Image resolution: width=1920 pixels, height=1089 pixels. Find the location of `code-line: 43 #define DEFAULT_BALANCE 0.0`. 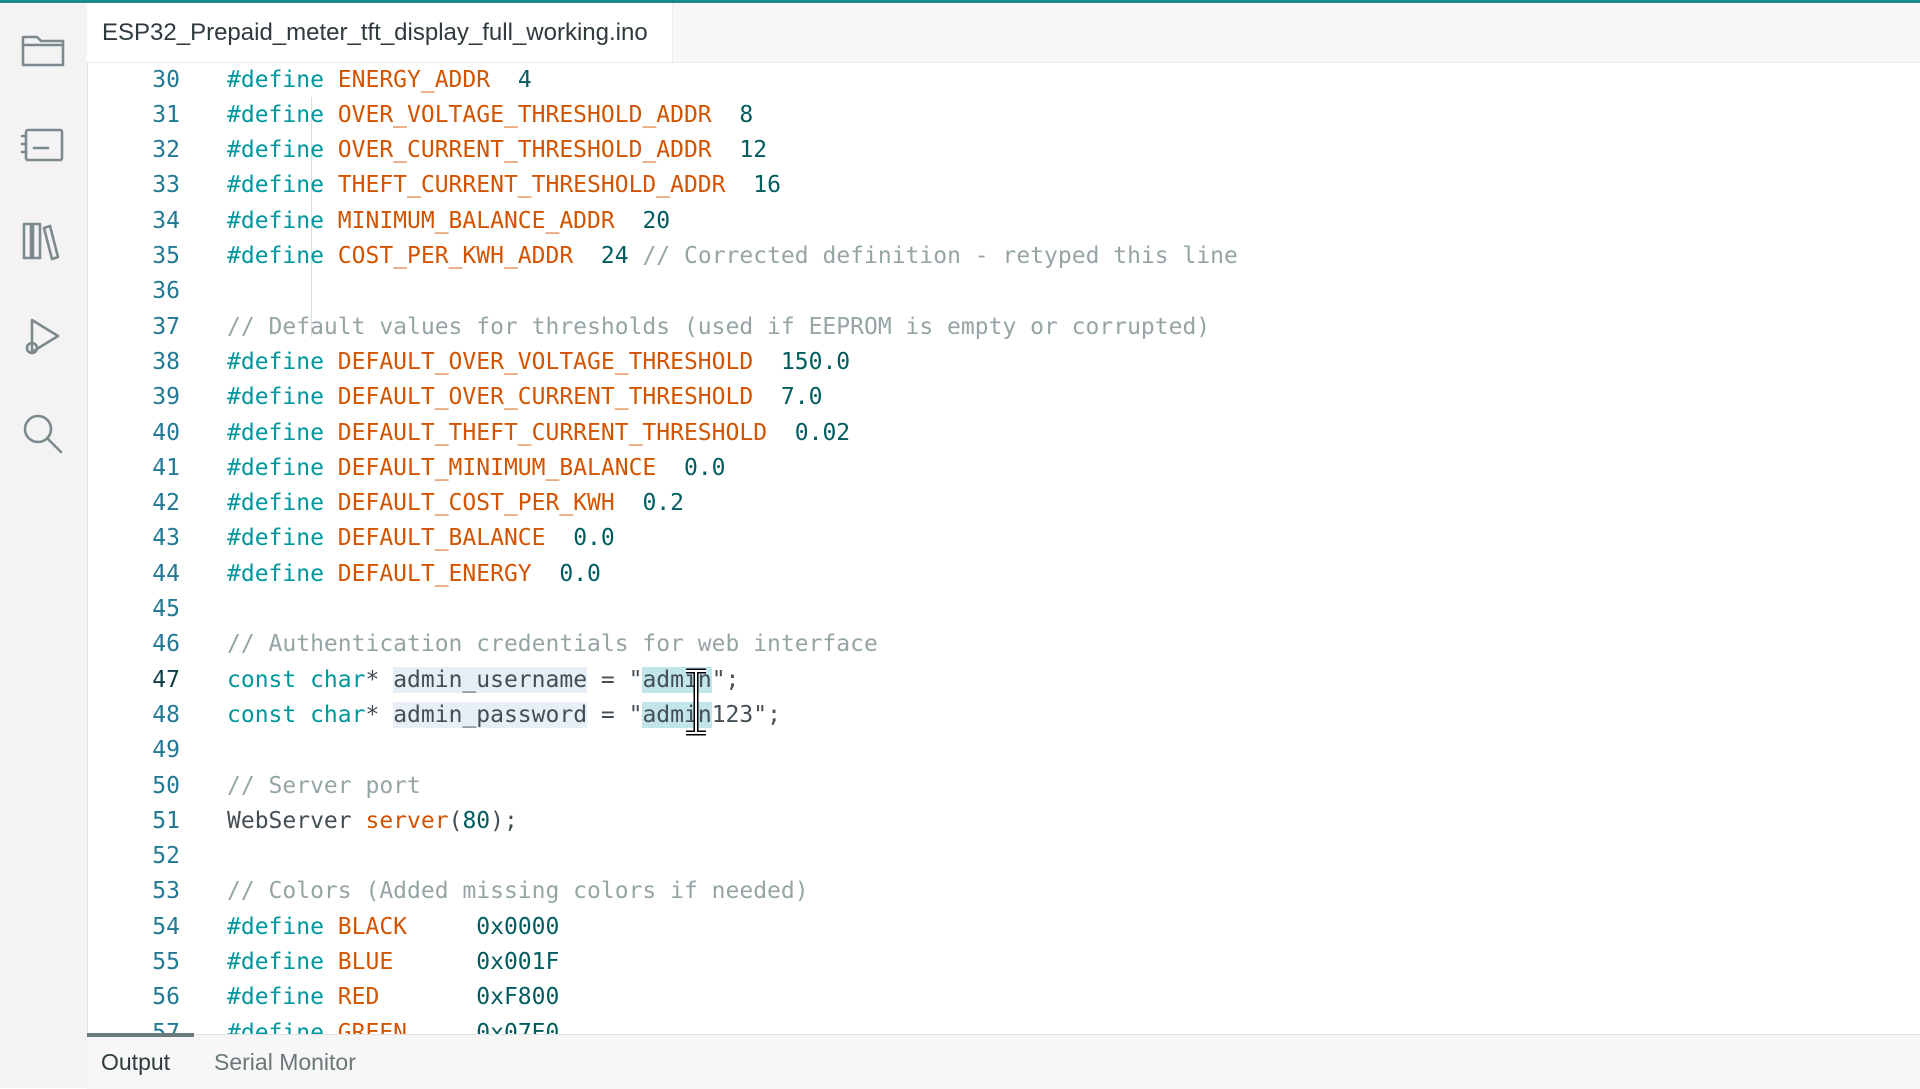

code-line: 43 #define DEFAULT_BALANCE 0.0 is located at coordinates (1003, 538).